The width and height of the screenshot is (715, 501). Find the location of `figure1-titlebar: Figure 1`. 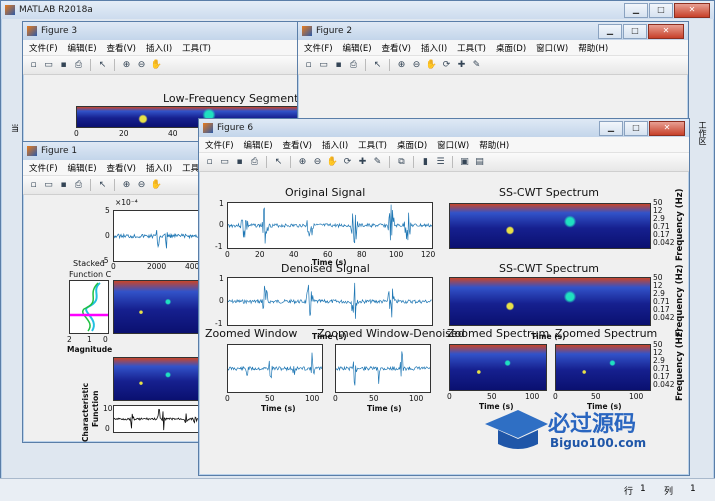

figure1-titlebar: Figure 1 is located at coordinates (118, 151).